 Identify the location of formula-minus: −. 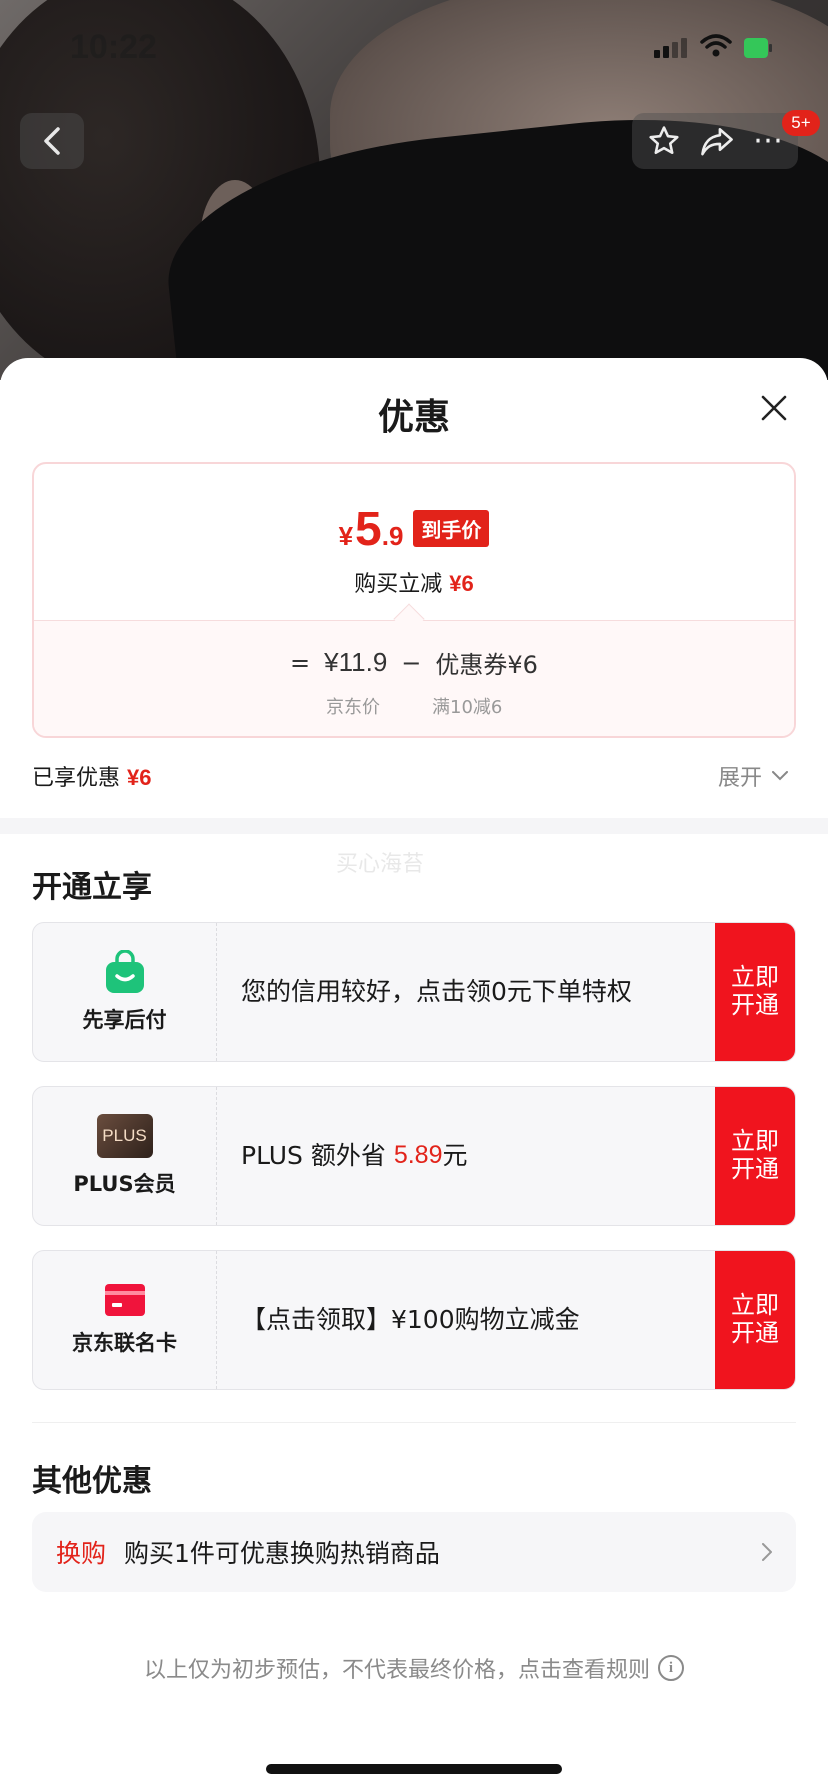
(411, 662).